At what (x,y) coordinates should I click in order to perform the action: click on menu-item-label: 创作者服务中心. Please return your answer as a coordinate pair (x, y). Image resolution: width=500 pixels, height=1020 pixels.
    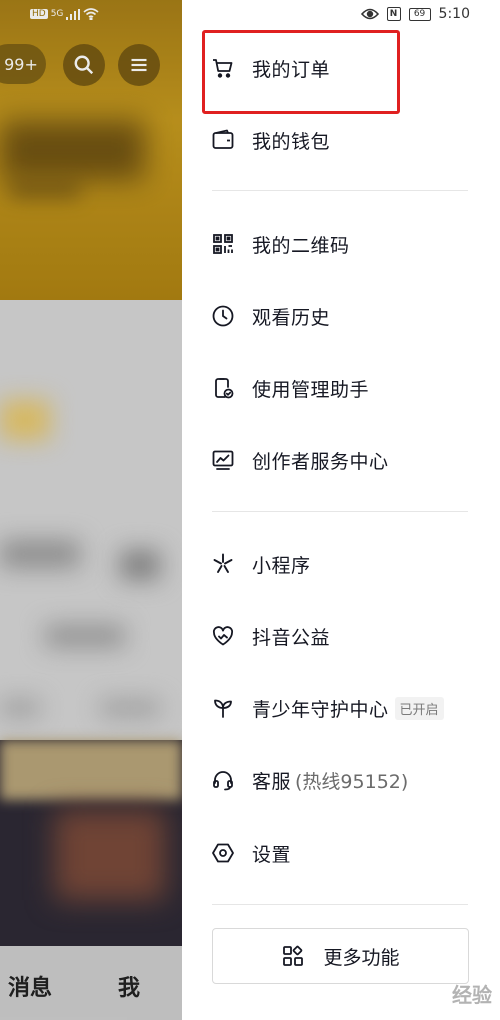
    Looking at the image, I should click on (320, 461).